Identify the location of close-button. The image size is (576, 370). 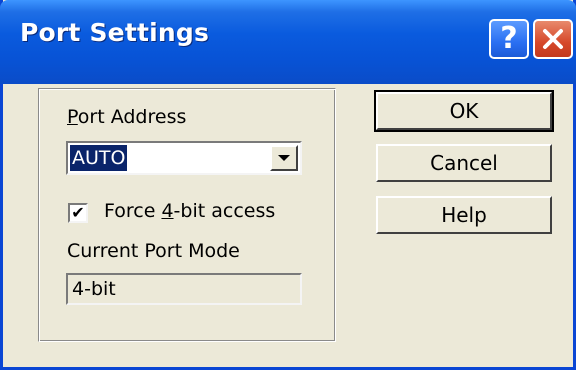
(553, 39).